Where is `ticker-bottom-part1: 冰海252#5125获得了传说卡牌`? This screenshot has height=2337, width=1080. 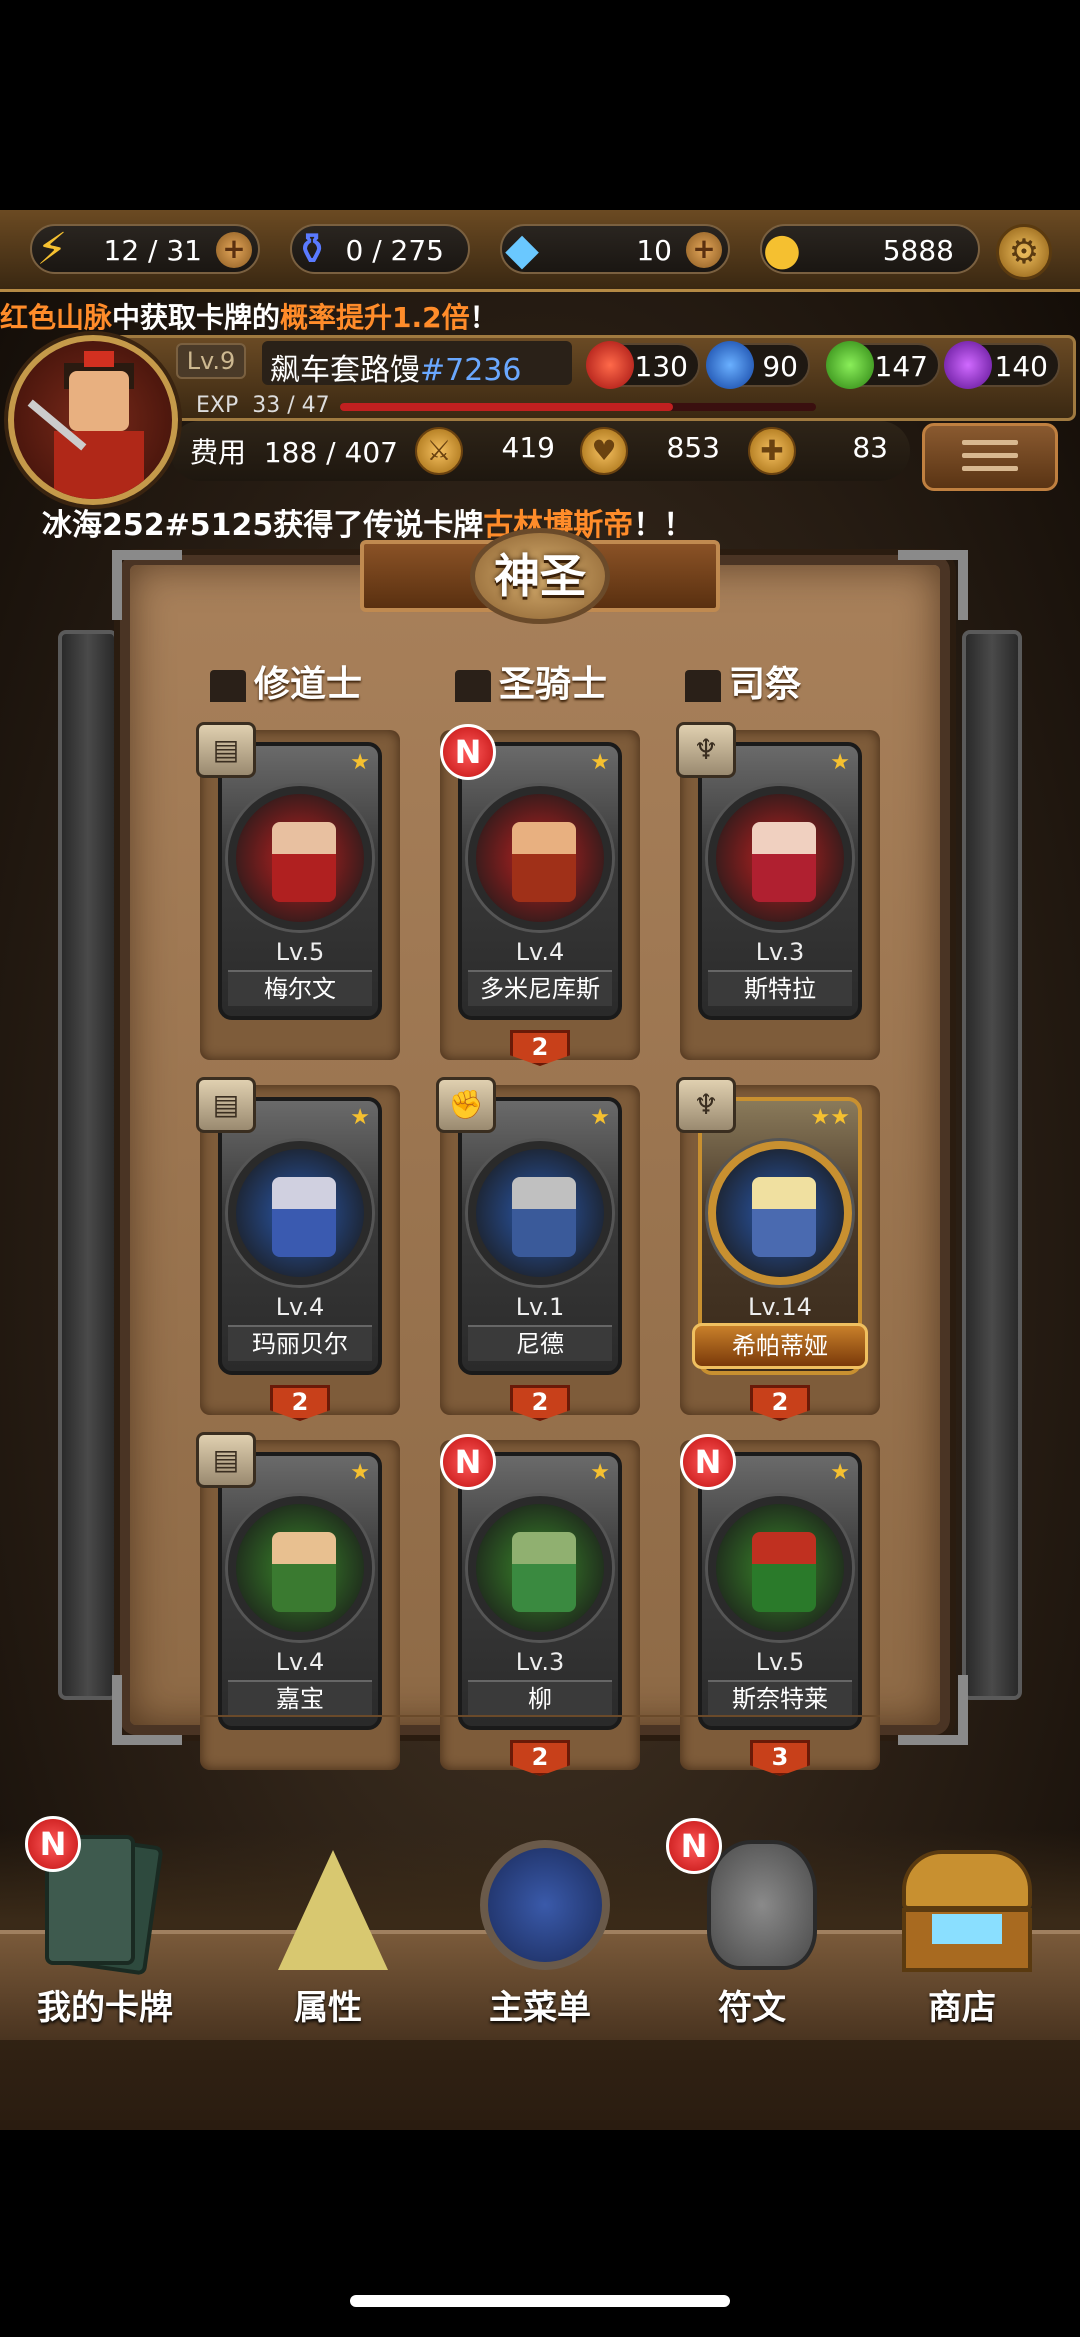
ticker-bottom-part1: 冰海252#5125获得了传说卡牌 is located at coordinates (263, 525).